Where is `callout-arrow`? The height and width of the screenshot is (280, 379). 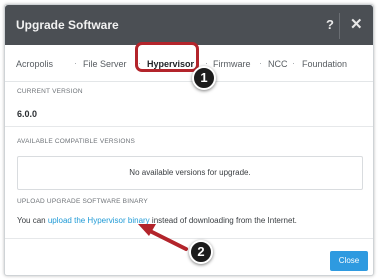
callout-arrow is located at coordinates (163, 237).